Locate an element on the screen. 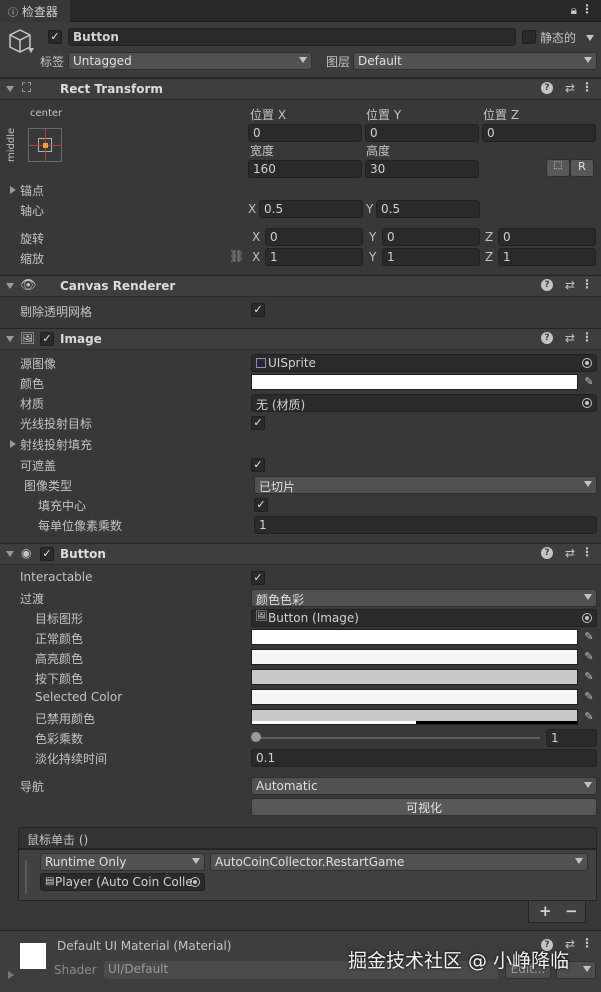  maskable-checkbox: ✓ is located at coordinates (258, 465).